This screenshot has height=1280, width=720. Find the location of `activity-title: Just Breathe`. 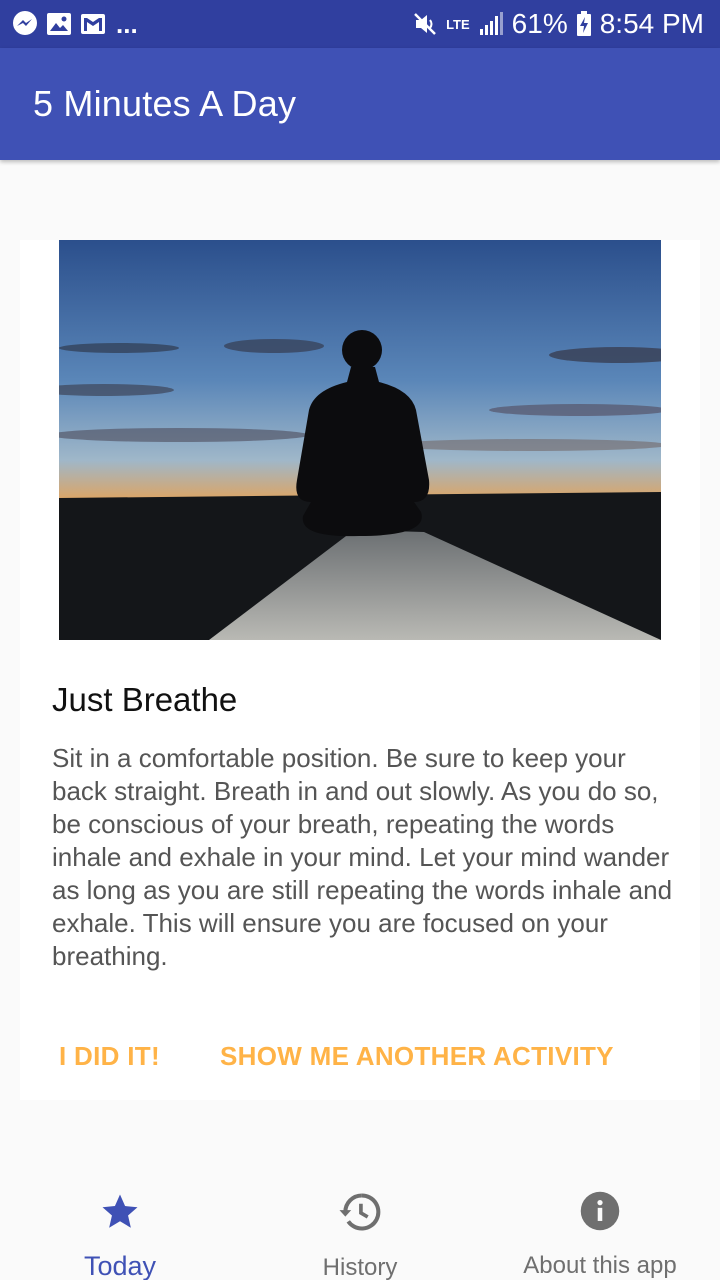

activity-title: Just Breathe is located at coordinates (145, 699).